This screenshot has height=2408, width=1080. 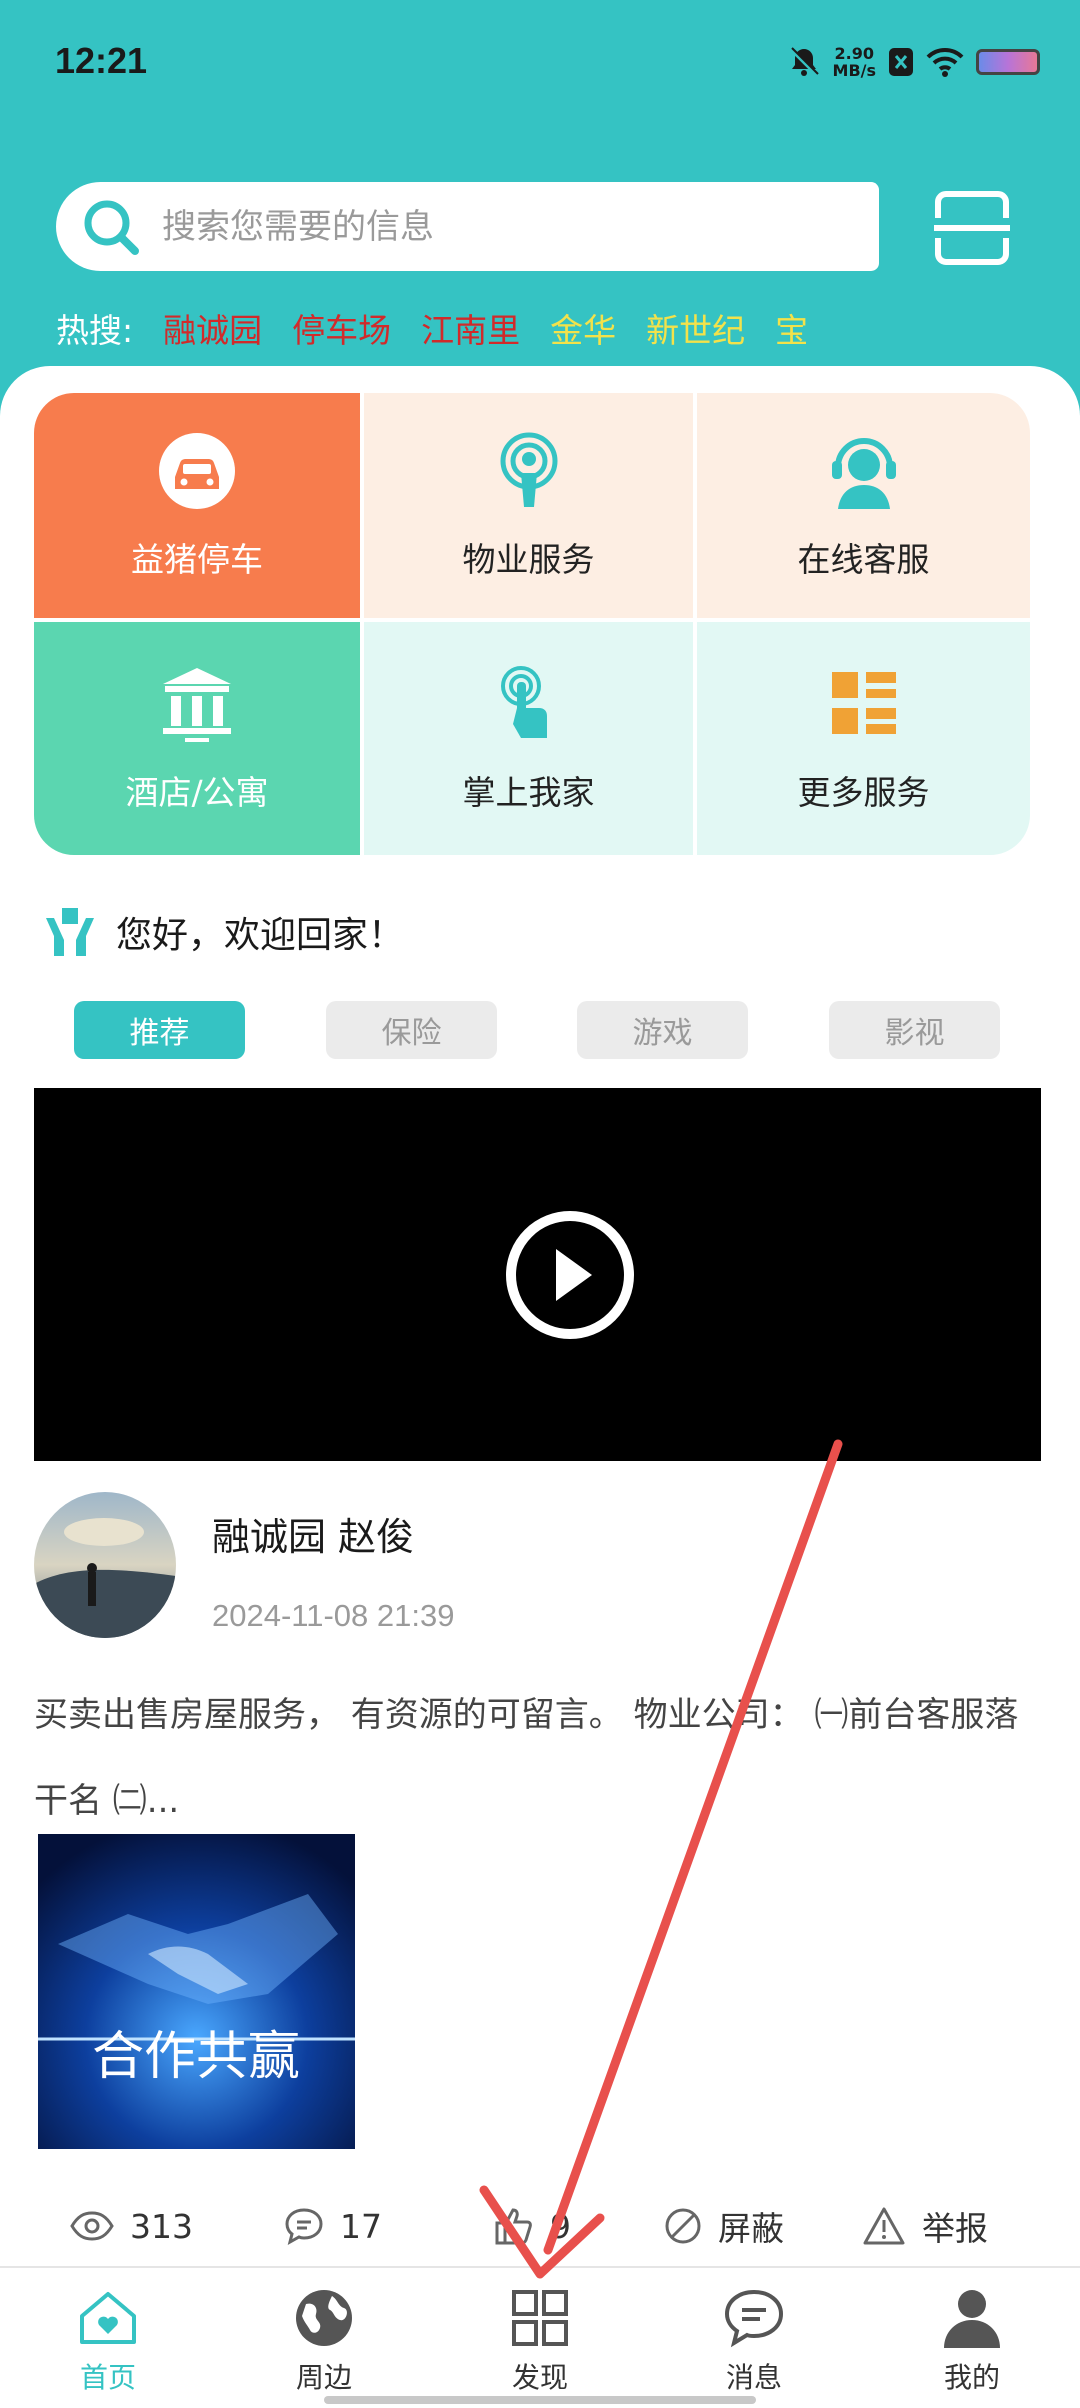 I want to click on image-caption: 合作共赢, so click(x=196, y=2057).